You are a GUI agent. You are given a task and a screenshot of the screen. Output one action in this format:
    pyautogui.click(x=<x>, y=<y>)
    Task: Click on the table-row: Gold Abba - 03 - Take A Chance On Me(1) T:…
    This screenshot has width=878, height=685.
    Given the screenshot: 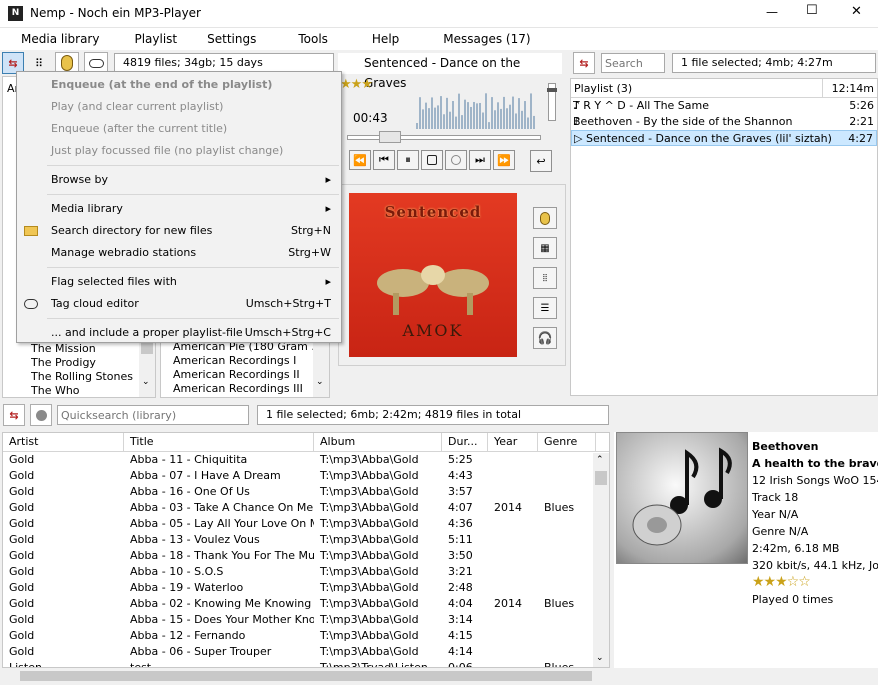 What is the action you would take?
    pyautogui.click(x=306, y=508)
    